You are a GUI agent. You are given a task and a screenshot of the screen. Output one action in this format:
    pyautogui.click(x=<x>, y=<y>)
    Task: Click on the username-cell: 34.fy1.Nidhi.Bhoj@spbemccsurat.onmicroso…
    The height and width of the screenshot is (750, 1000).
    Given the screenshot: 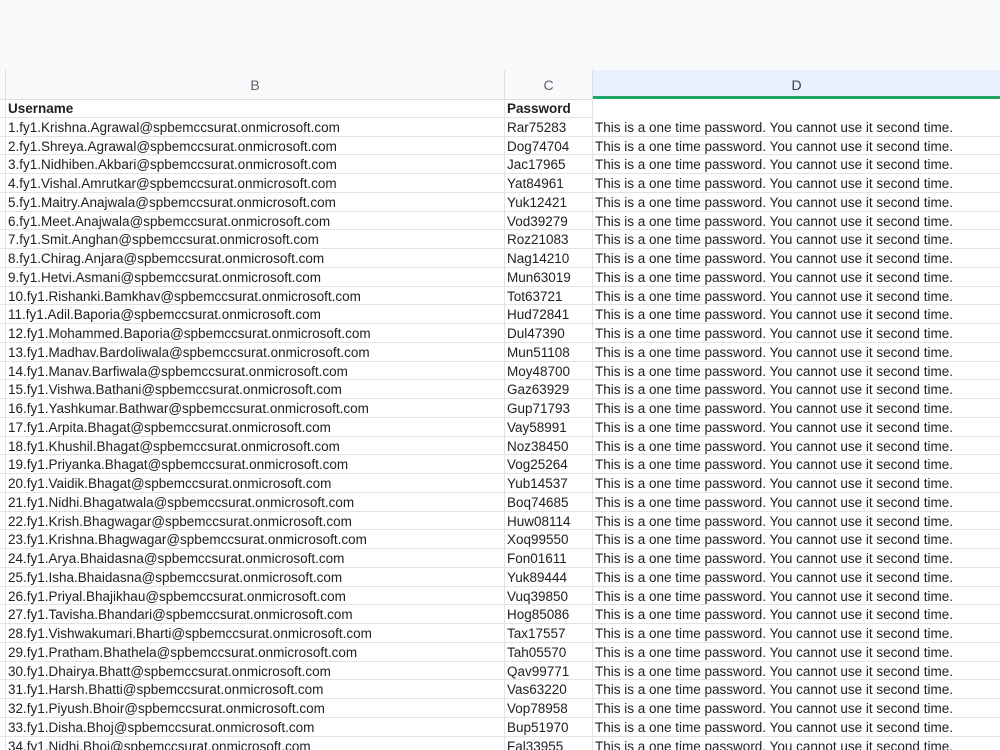 What is the action you would take?
    pyautogui.click(x=255, y=743)
    